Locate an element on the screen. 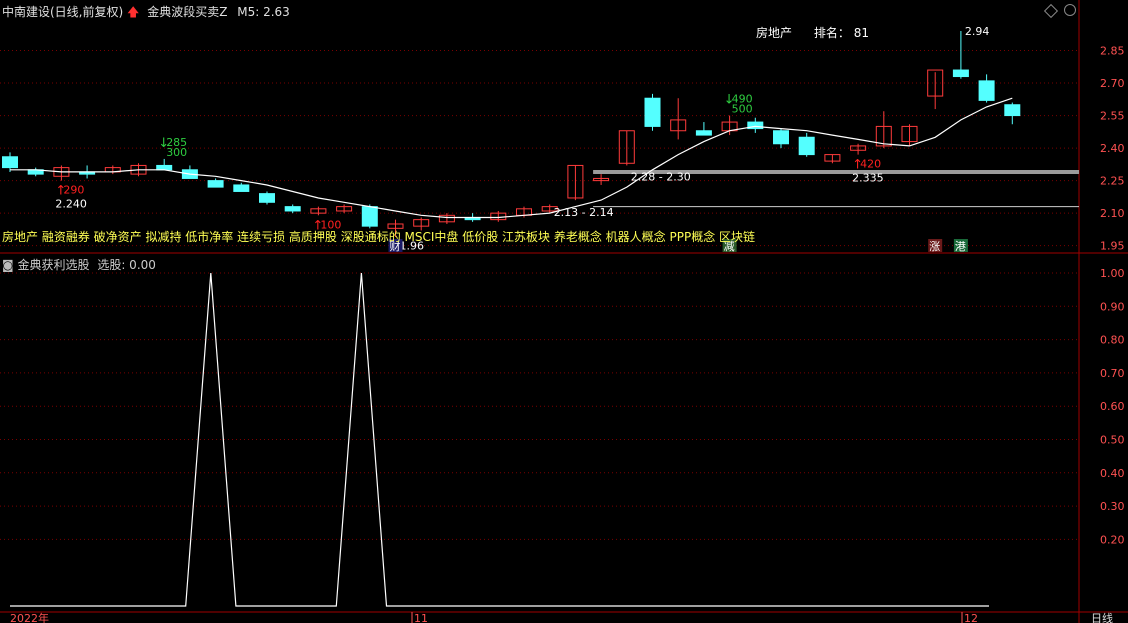  sub-y-tick: 0.70 is located at coordinates (1112, 373).